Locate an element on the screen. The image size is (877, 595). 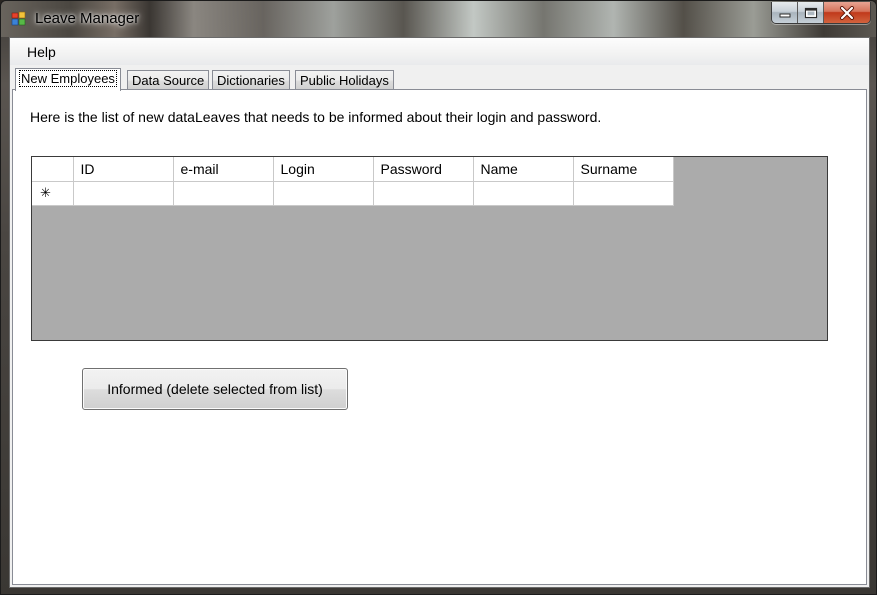
menu-help: Help is located at coordinates (41, 52).